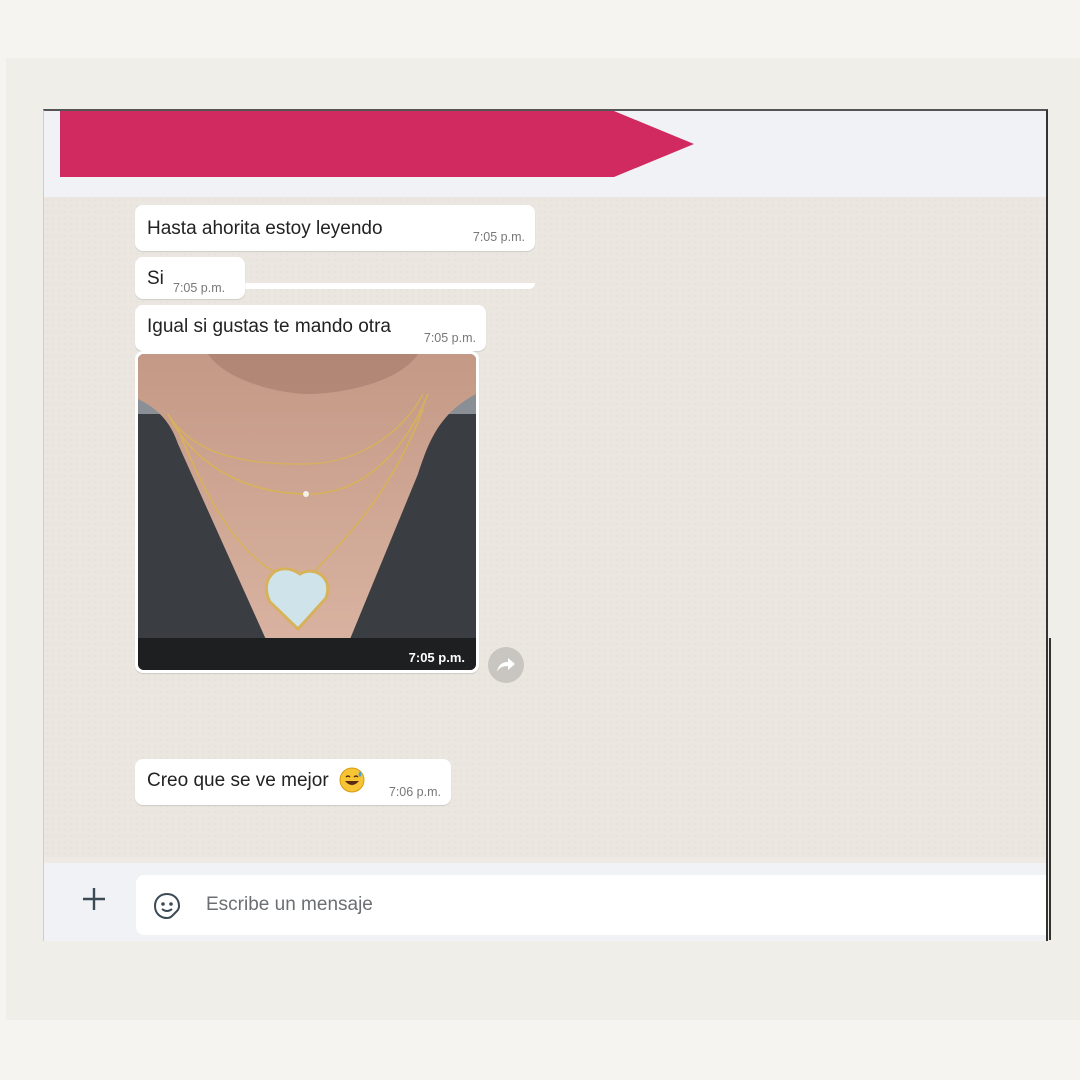 The width and height of the screenshot is (1080, 1080). I want to click on message-bubble: Creo que se ve mejor 7:06 p.m., so click(293, 782).